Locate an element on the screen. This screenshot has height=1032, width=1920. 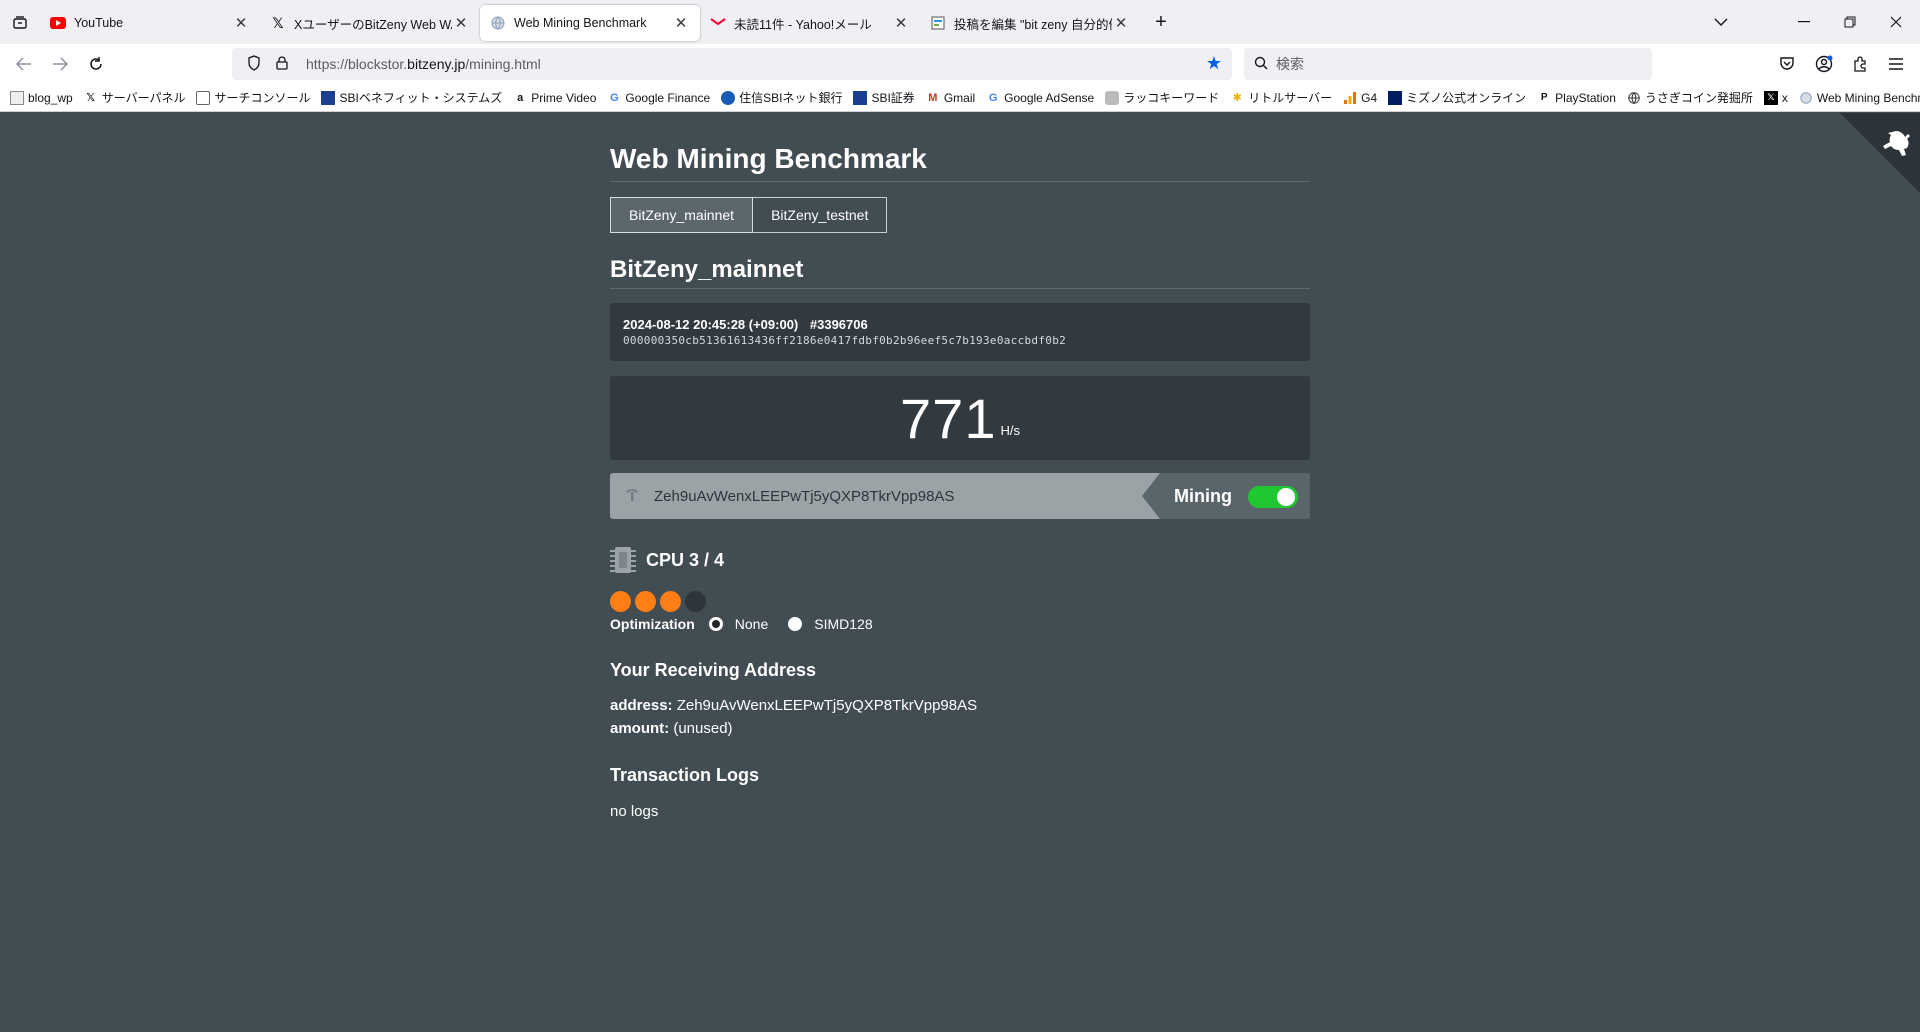
cpu-row: CPU 3 / 4 is located at coordinates (960, 560).